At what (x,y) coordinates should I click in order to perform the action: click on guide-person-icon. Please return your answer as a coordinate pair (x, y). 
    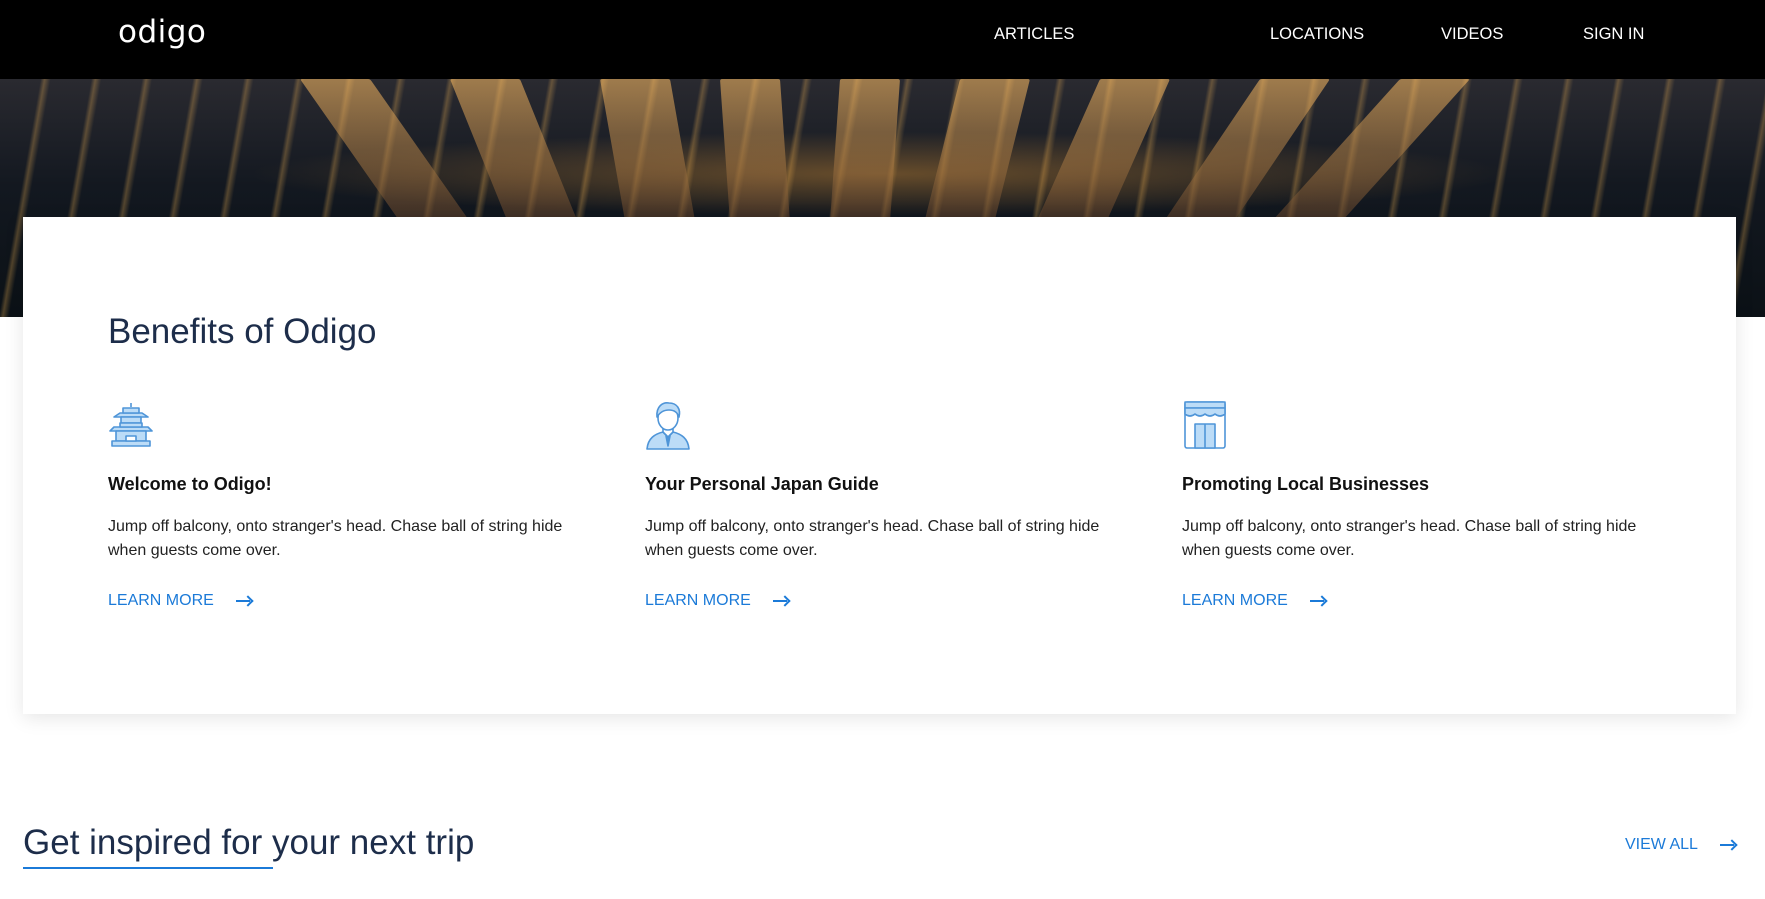
    Looking at the image, I should click on (668, 426).